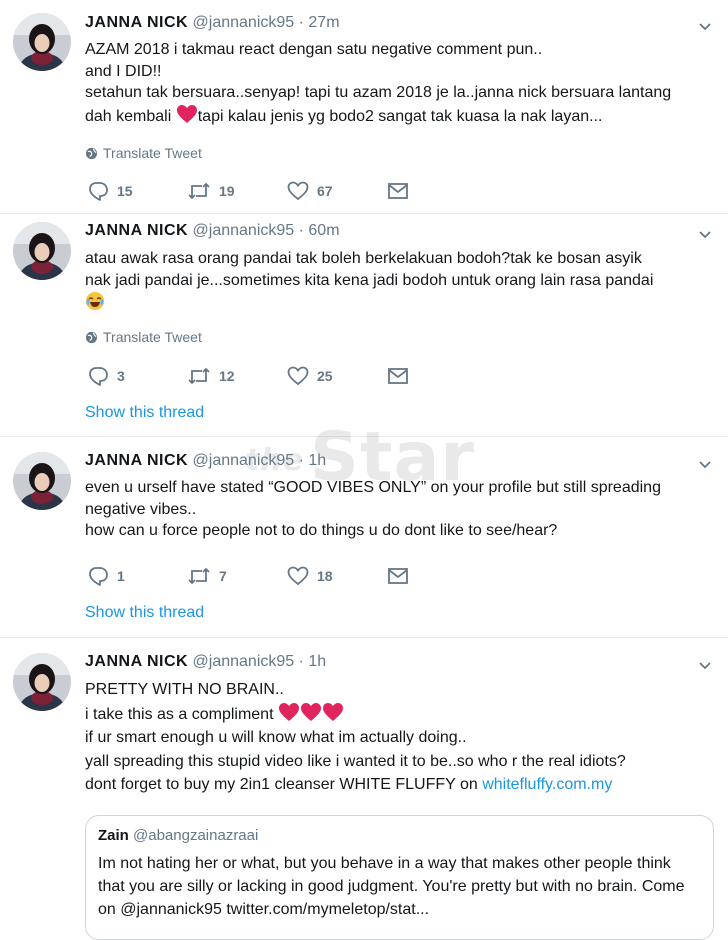  I want to click on tweet-actions: 1 7 18, so click(287, 576).